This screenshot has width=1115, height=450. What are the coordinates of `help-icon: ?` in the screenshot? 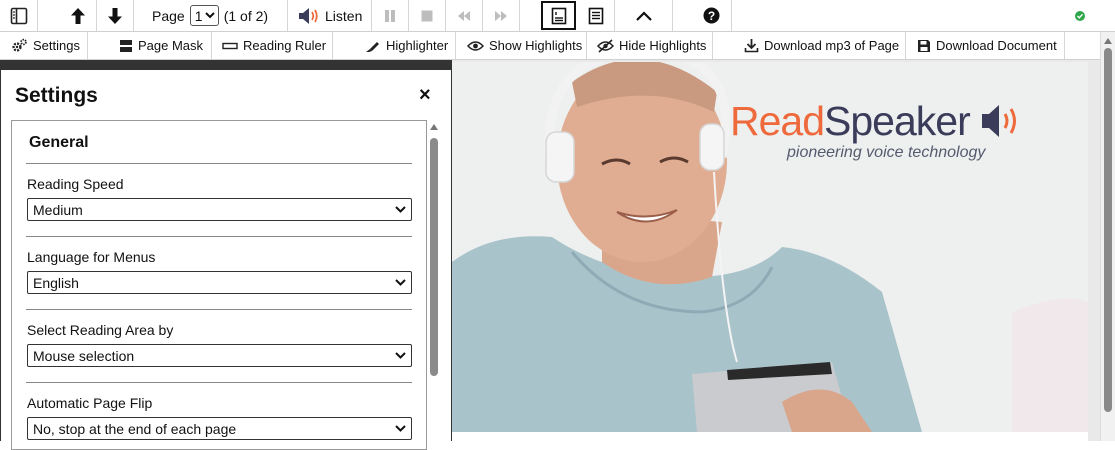 It's located at (711, 15).